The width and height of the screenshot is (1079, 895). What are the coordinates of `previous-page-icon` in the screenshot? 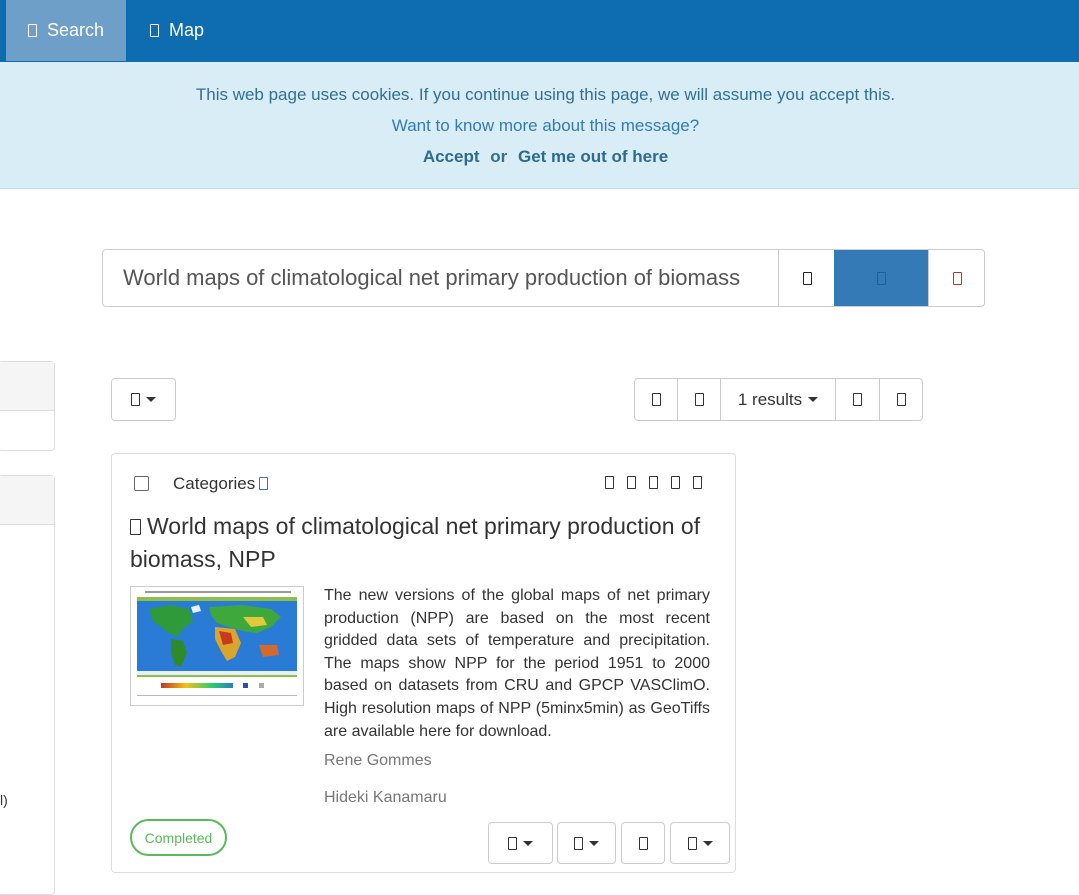 It's located at (699, 399).